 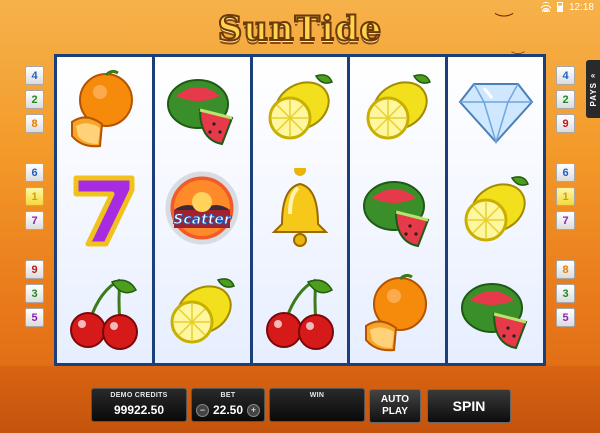 I want to click on seven-icon, so click(x=104, y=210).